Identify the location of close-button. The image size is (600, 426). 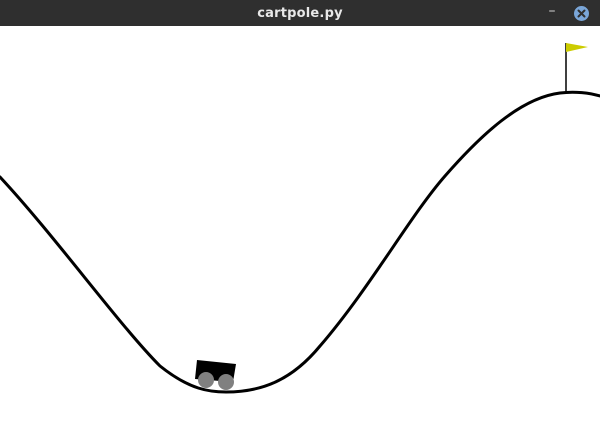
(581, 13).